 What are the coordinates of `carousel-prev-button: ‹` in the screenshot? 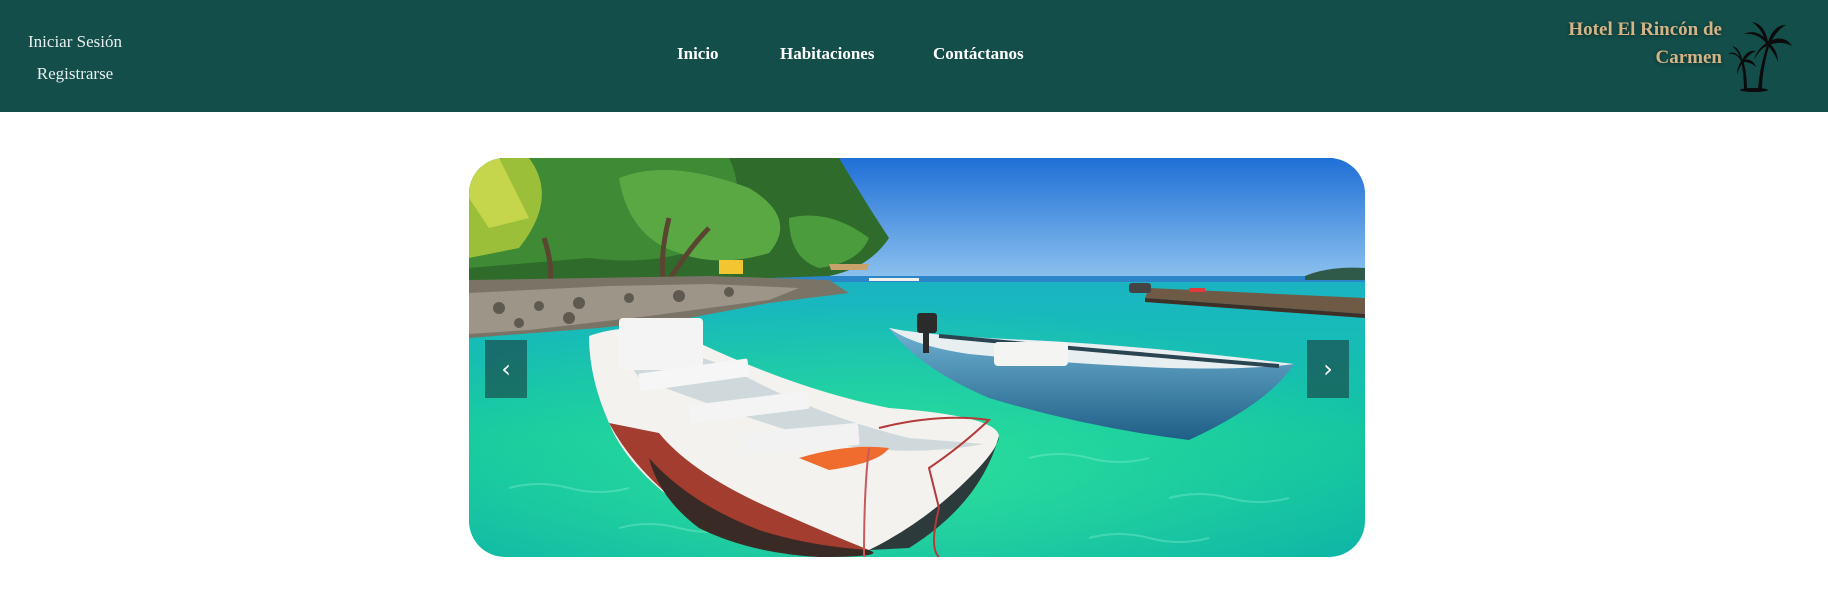 It's located at (506, 369).